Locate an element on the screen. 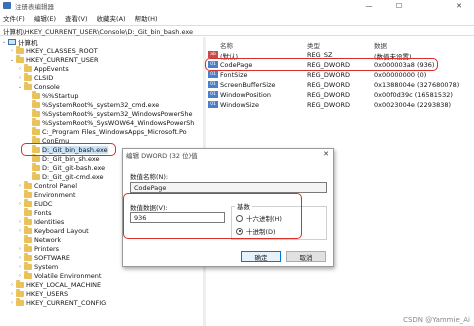 Image resolution: width=474 pixels, height=326 pixels. menu-favorites: 收藏夹(A) is located at coordinates (111, 18).